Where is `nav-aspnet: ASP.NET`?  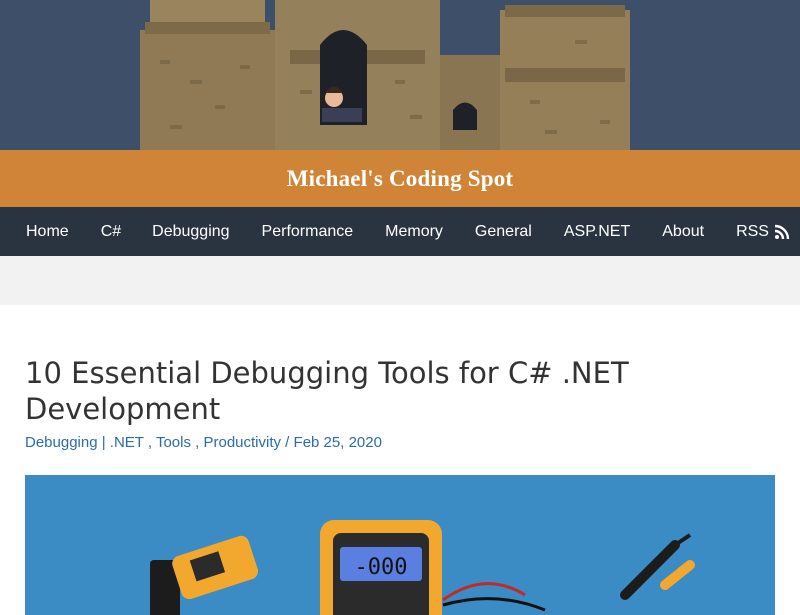
nav-aspnet: ASP.NET is located at coordinates (597, 232).